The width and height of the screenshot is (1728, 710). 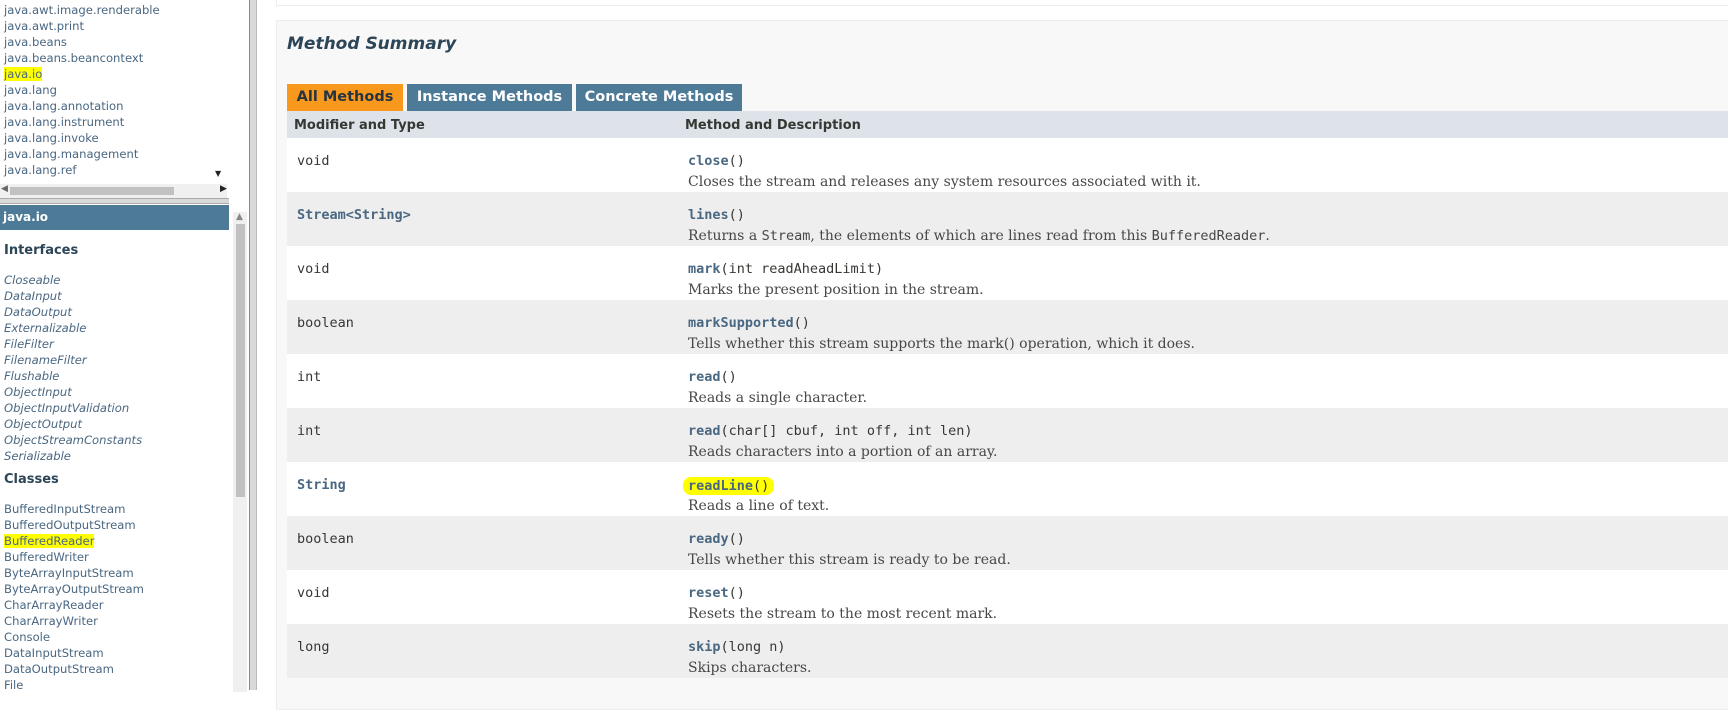 I want to click on method-link: ready, so click(x=708, y=539).